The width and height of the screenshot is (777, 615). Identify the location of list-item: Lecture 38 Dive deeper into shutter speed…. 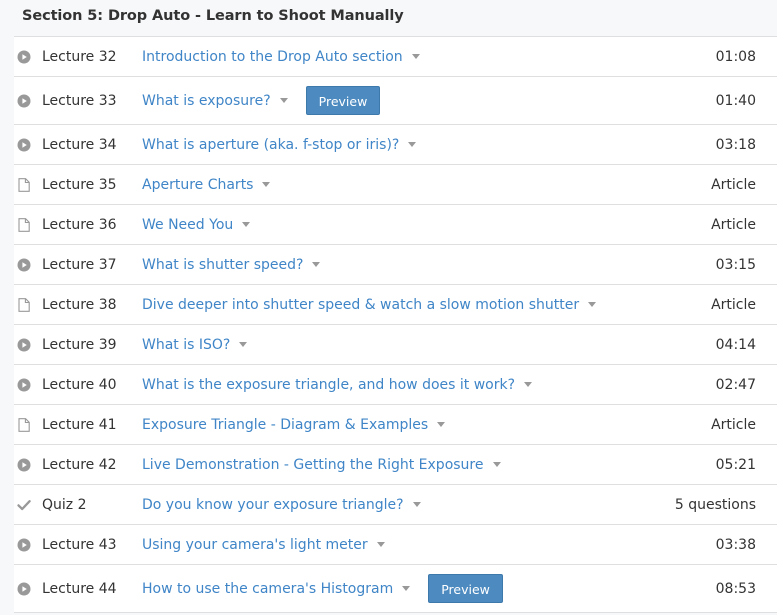
(395, 305).